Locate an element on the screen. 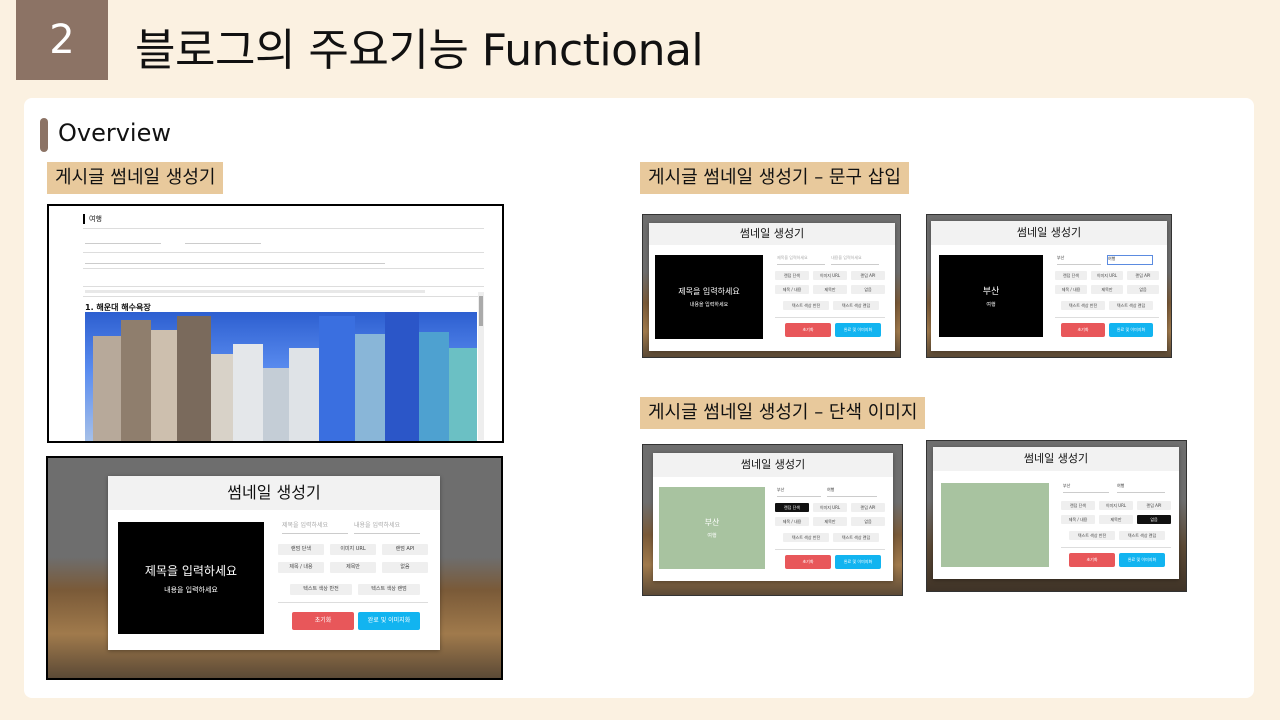  scrollbar-thumb is located at coordinates (481, 311).